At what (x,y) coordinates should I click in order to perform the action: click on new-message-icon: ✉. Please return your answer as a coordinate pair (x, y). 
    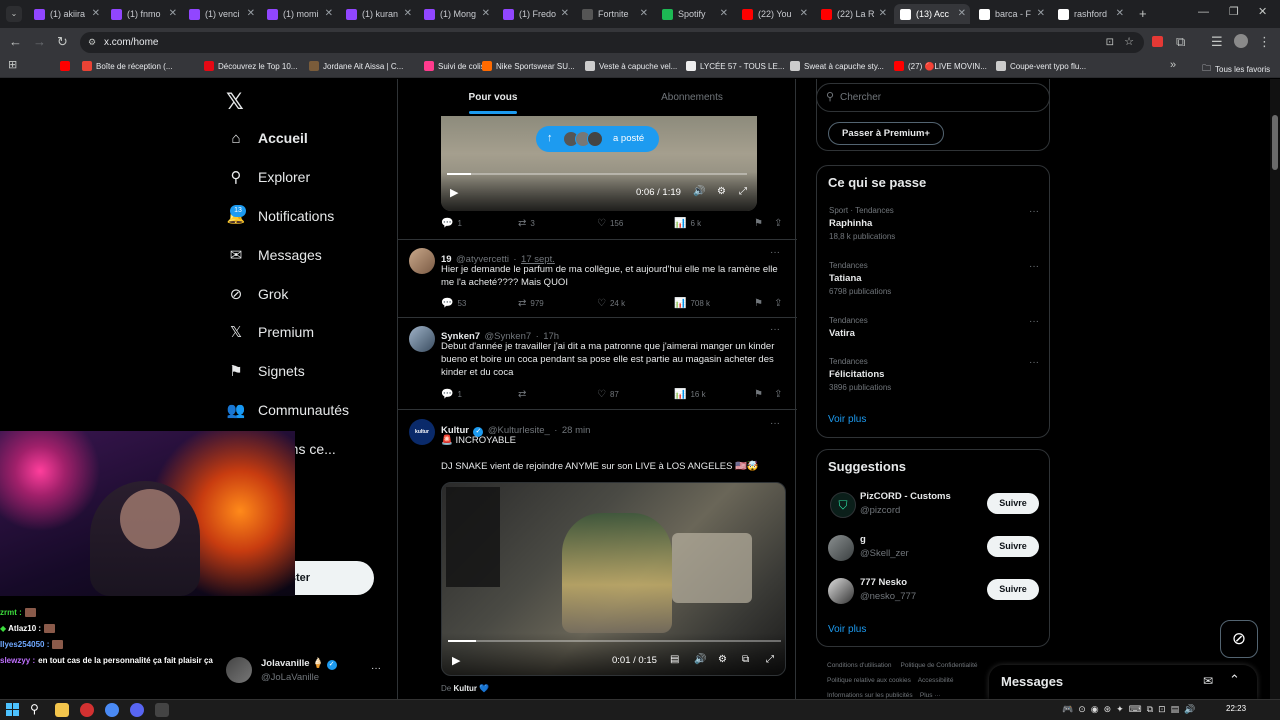
    Looking at the image, I should click on (1208, 681).